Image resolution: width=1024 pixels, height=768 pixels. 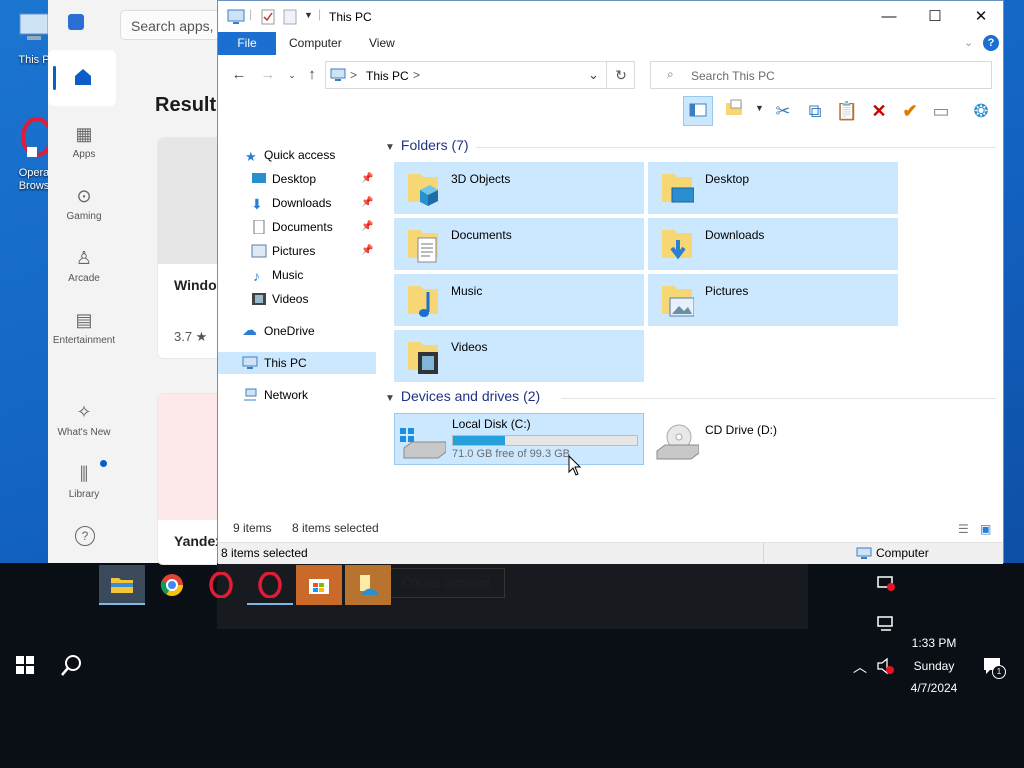 I want to click on store-nav-apps: ▦ Apps, so click(x=84, y=142).